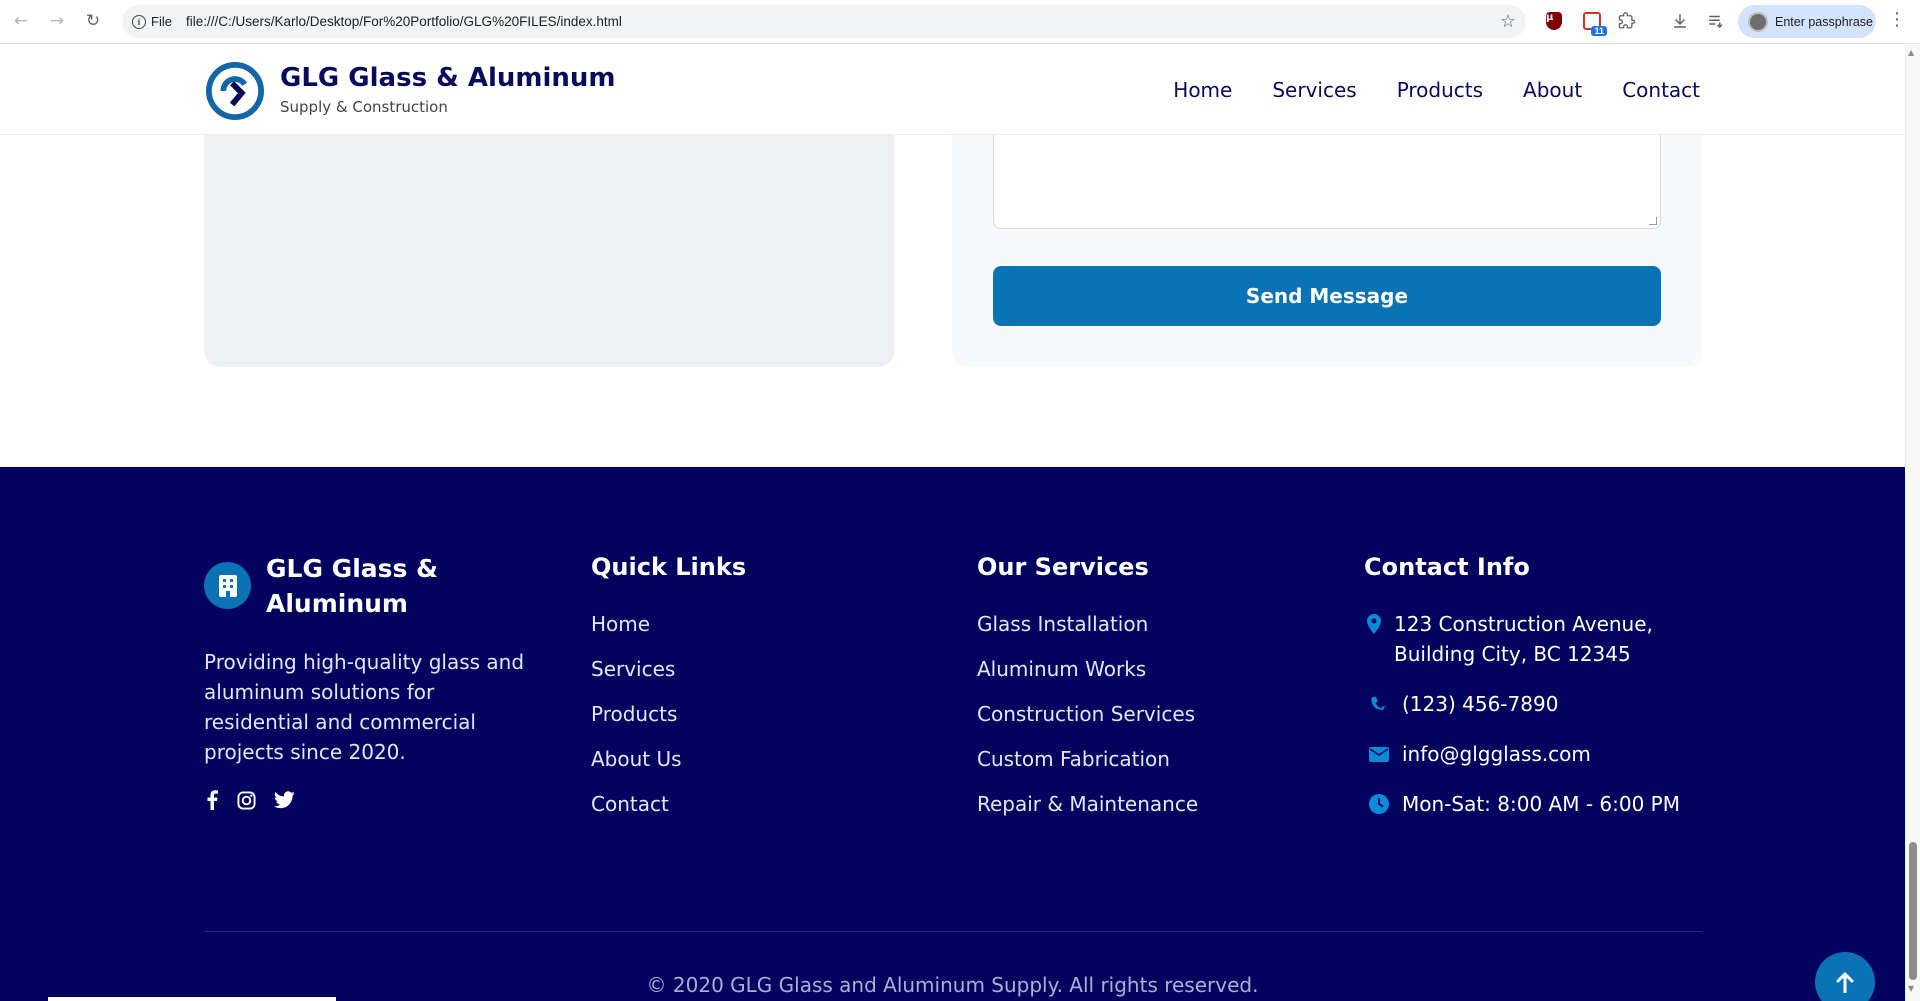 The width and height of the screenshot is (1920, 1001). What do you see at coordinates (1523, 624) in the screenshot?
I see `address-line-1: 123 Construction Avenue,` at bounding box center [1523, 624].